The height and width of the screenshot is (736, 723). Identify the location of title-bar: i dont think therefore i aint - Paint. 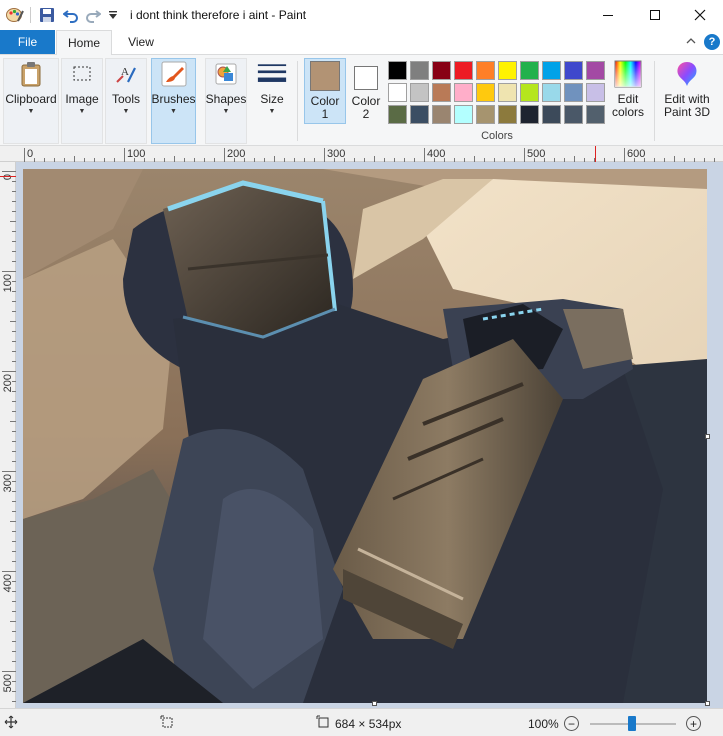
(361, 15).